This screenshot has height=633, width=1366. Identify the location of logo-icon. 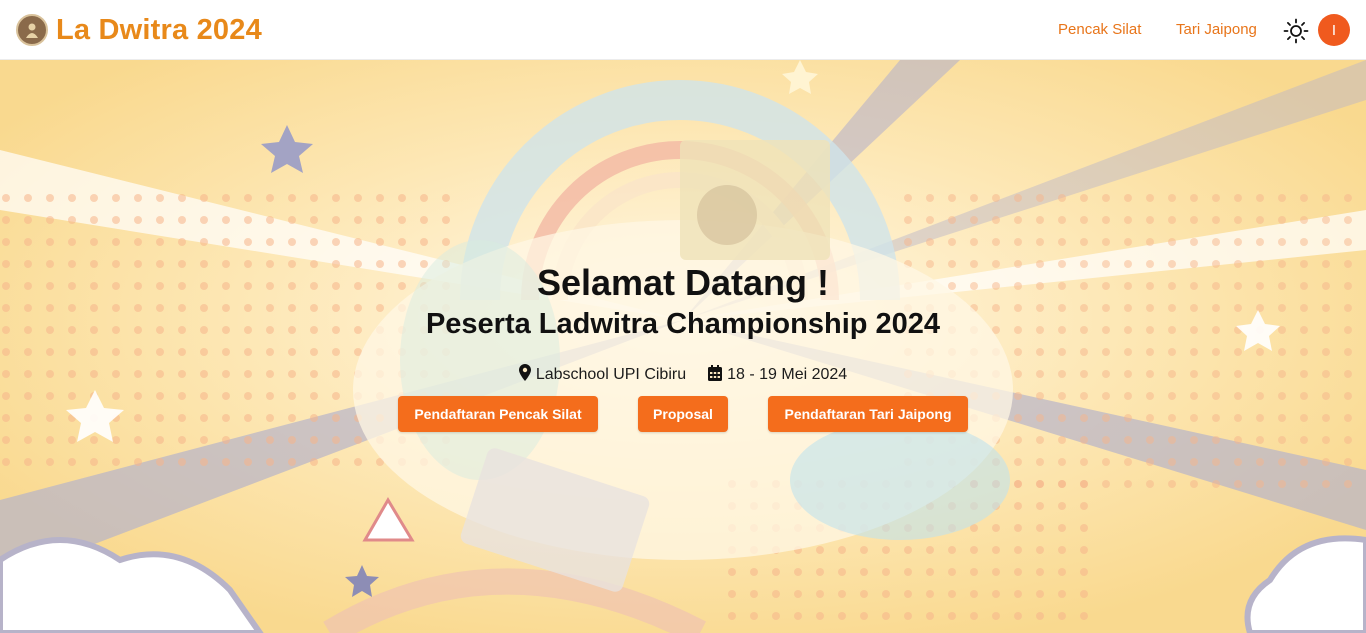
(32, 30).